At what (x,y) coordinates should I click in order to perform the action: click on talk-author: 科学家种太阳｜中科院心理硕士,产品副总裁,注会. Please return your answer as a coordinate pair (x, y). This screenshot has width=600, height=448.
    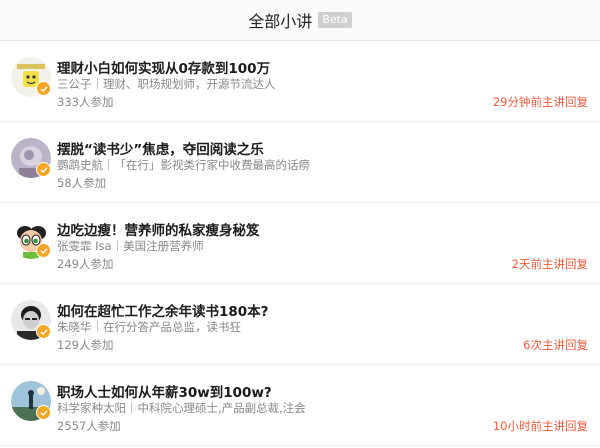
    Looking at the image, I should click on (181, 408).